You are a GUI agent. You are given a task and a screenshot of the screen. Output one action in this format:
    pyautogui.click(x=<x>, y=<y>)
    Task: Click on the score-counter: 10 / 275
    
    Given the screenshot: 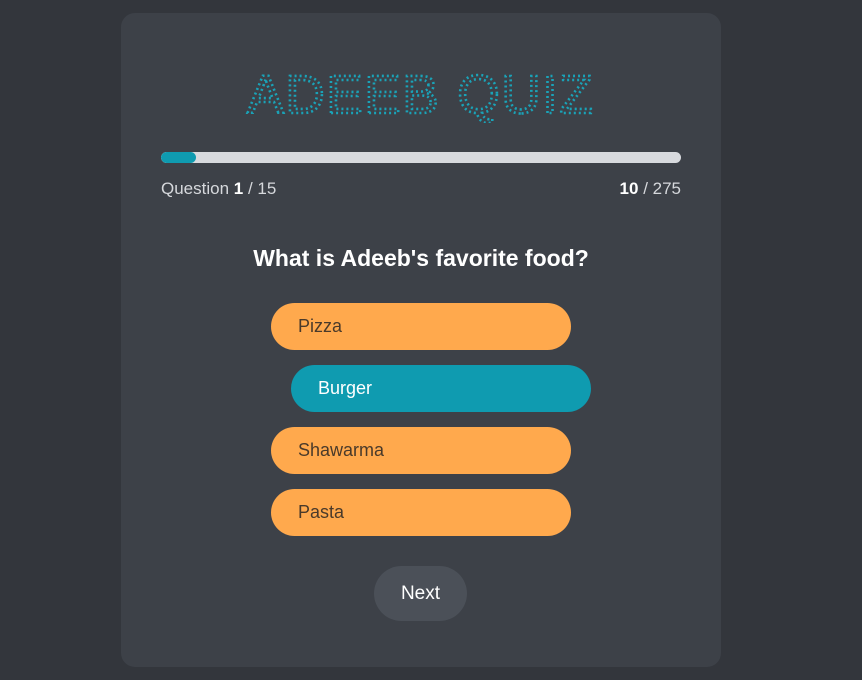 What is the action you would take?
    pyautogui.click(x=650, y=189)
    